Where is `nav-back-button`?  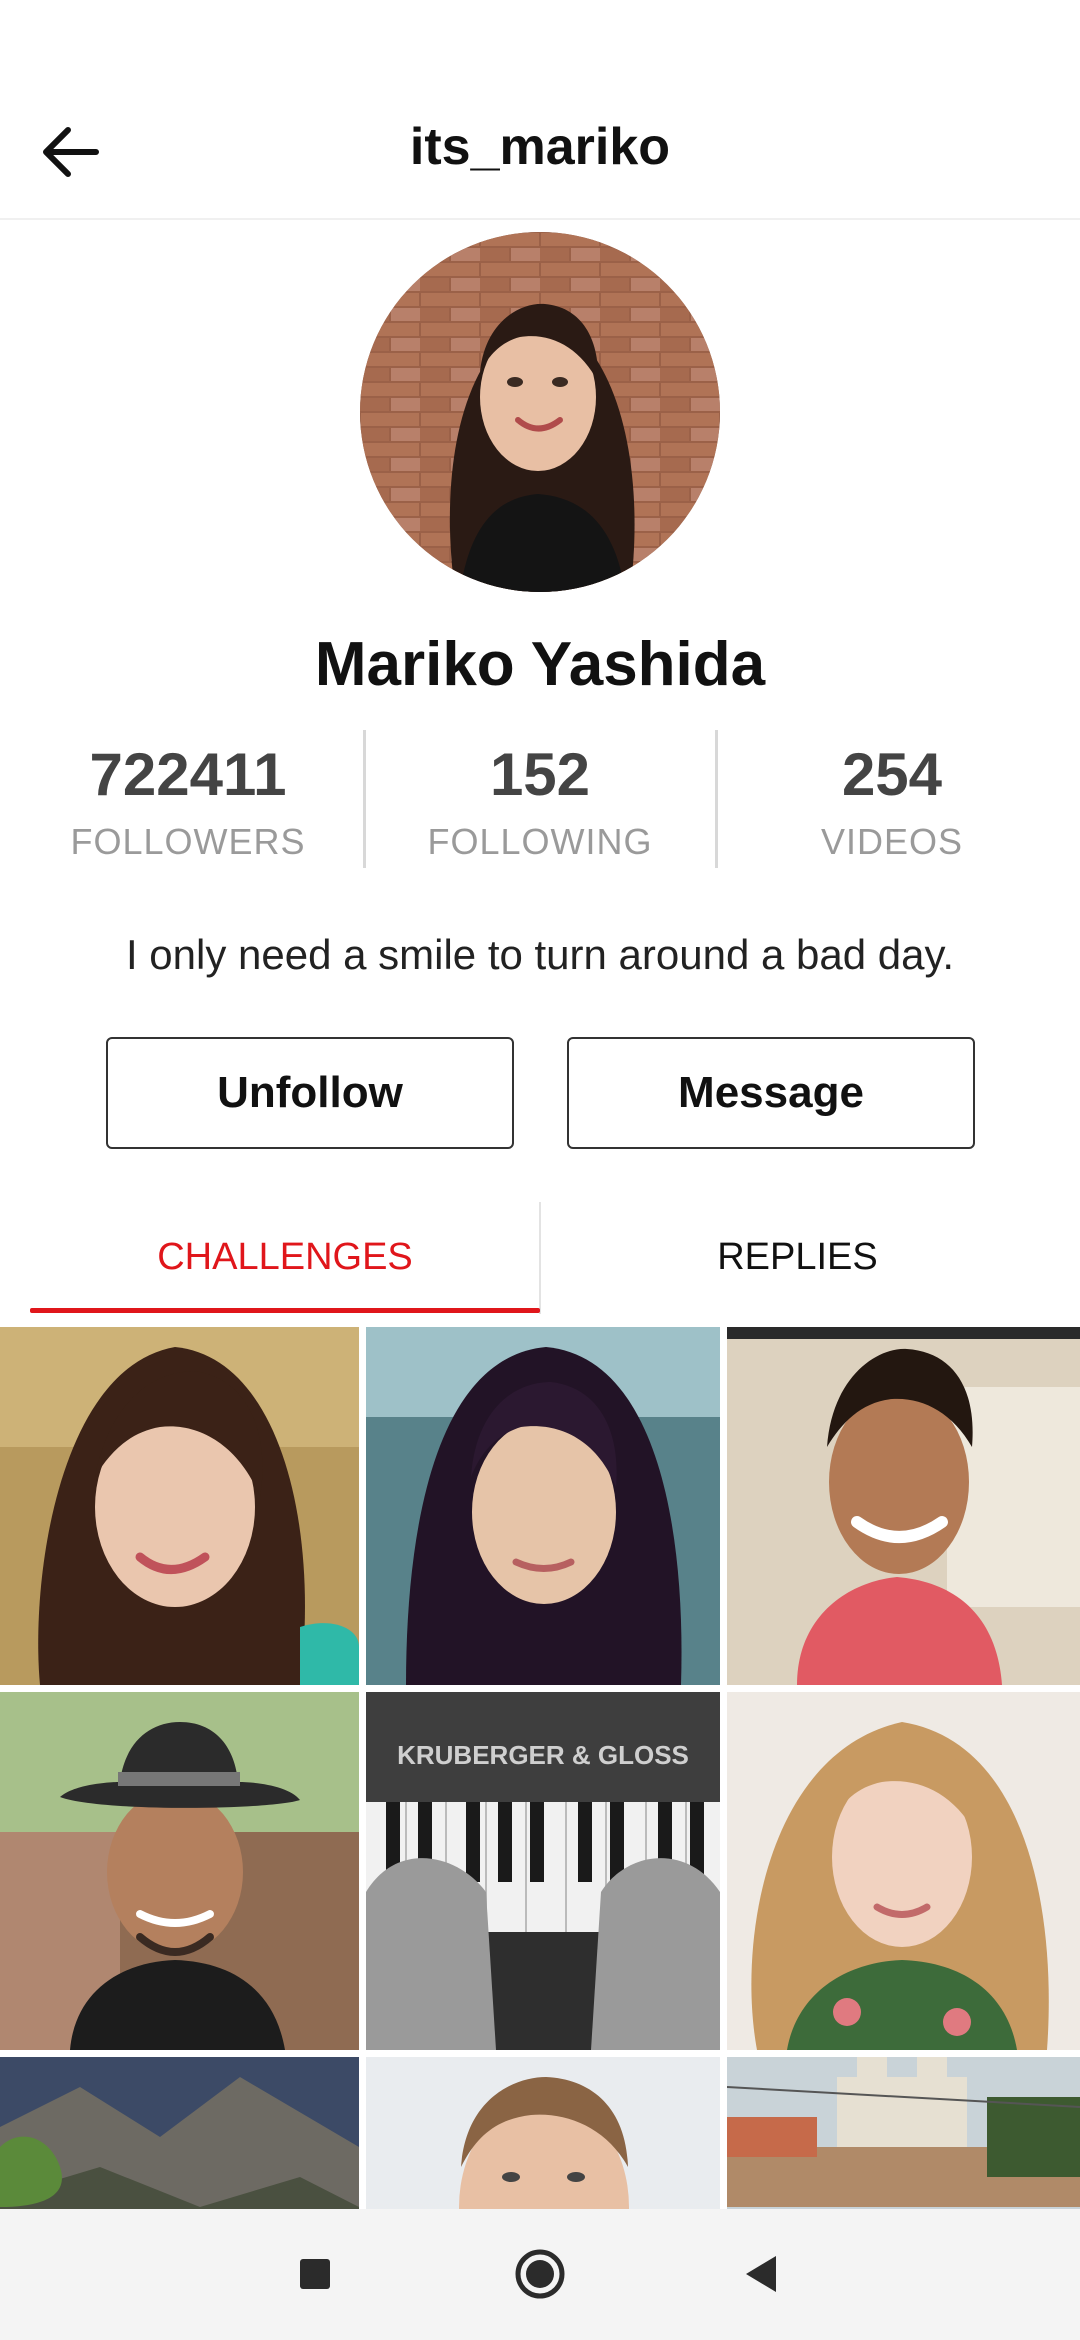 nav-back-button is located at coordinates (762, 2274).